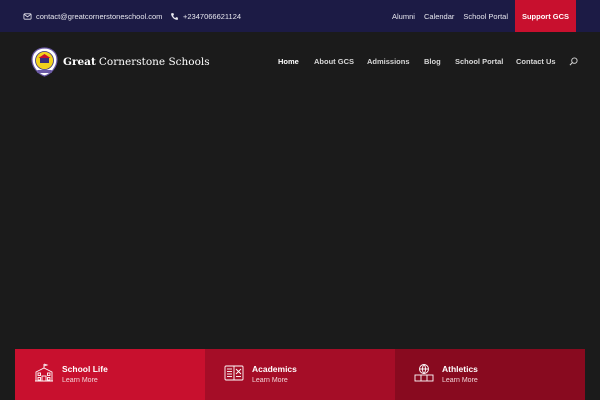 The image size is (600, 400). Describe the element at coordinates (490, 374) in the screenshot. I see `card-athletics: Athletics Learn More` at that location.